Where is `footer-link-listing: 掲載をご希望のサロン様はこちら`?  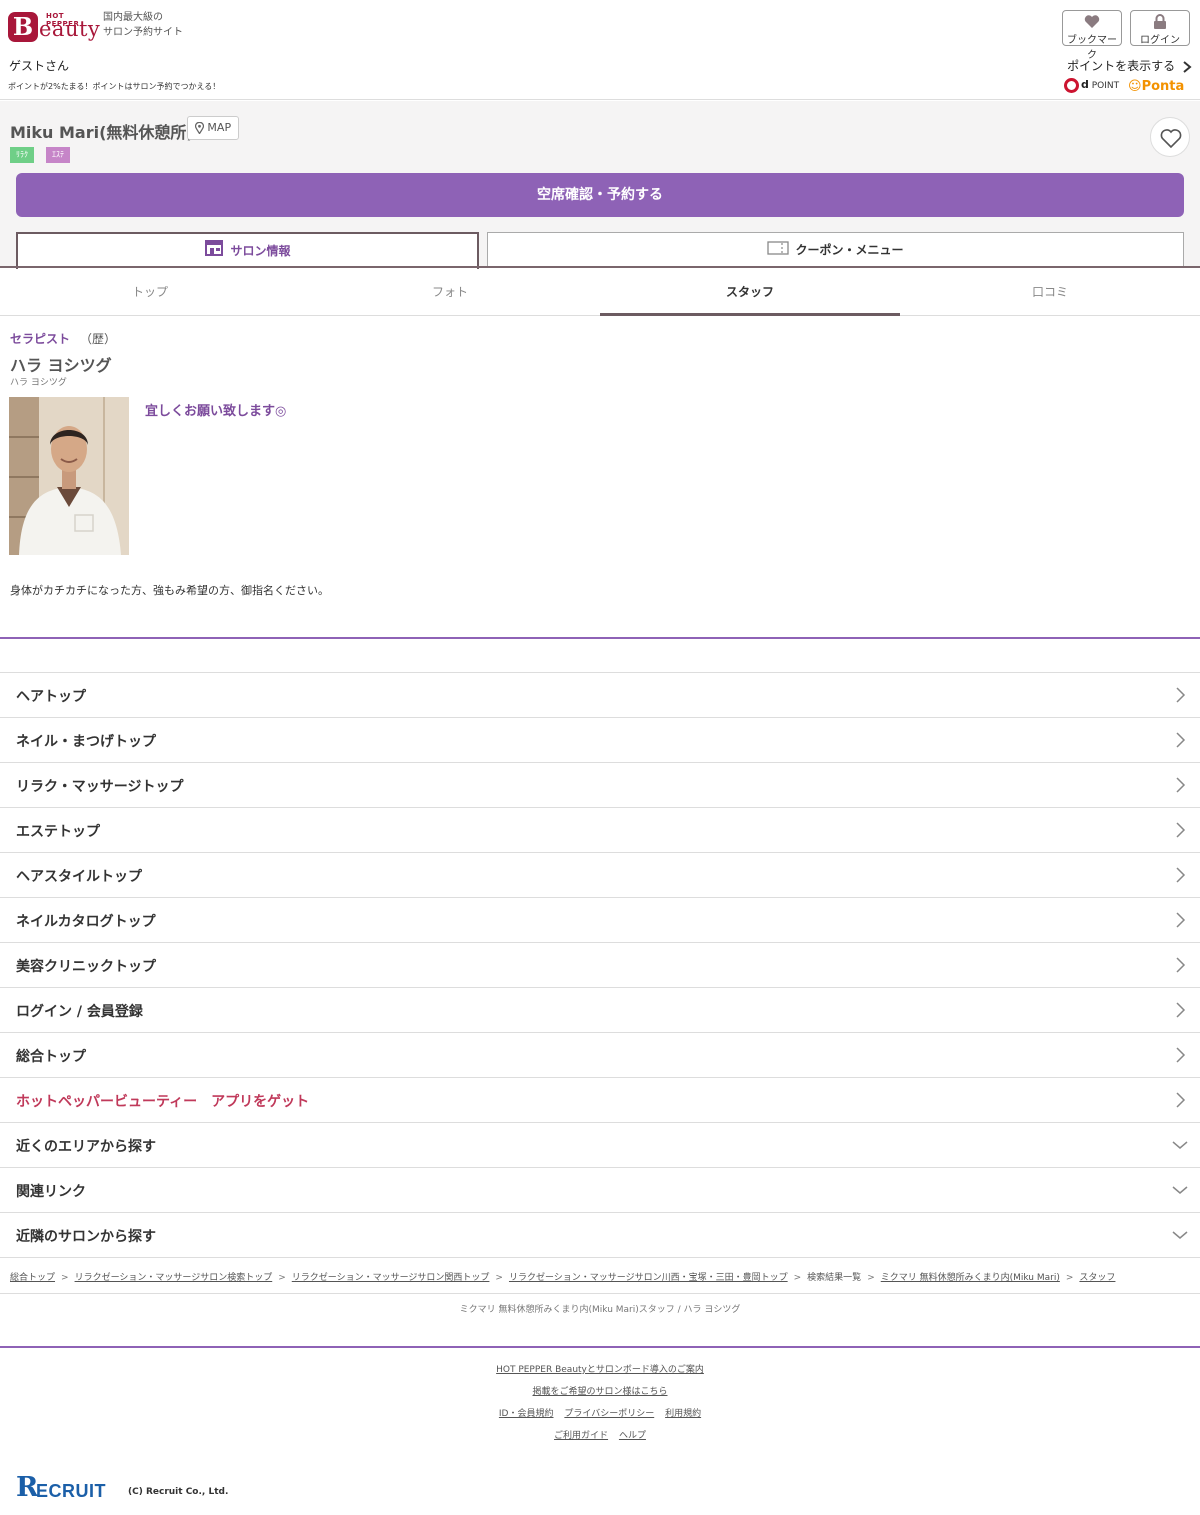
footer-link-listing: 掲載をご希望のサロン様はこちら is located at coordinates (599, 1392).